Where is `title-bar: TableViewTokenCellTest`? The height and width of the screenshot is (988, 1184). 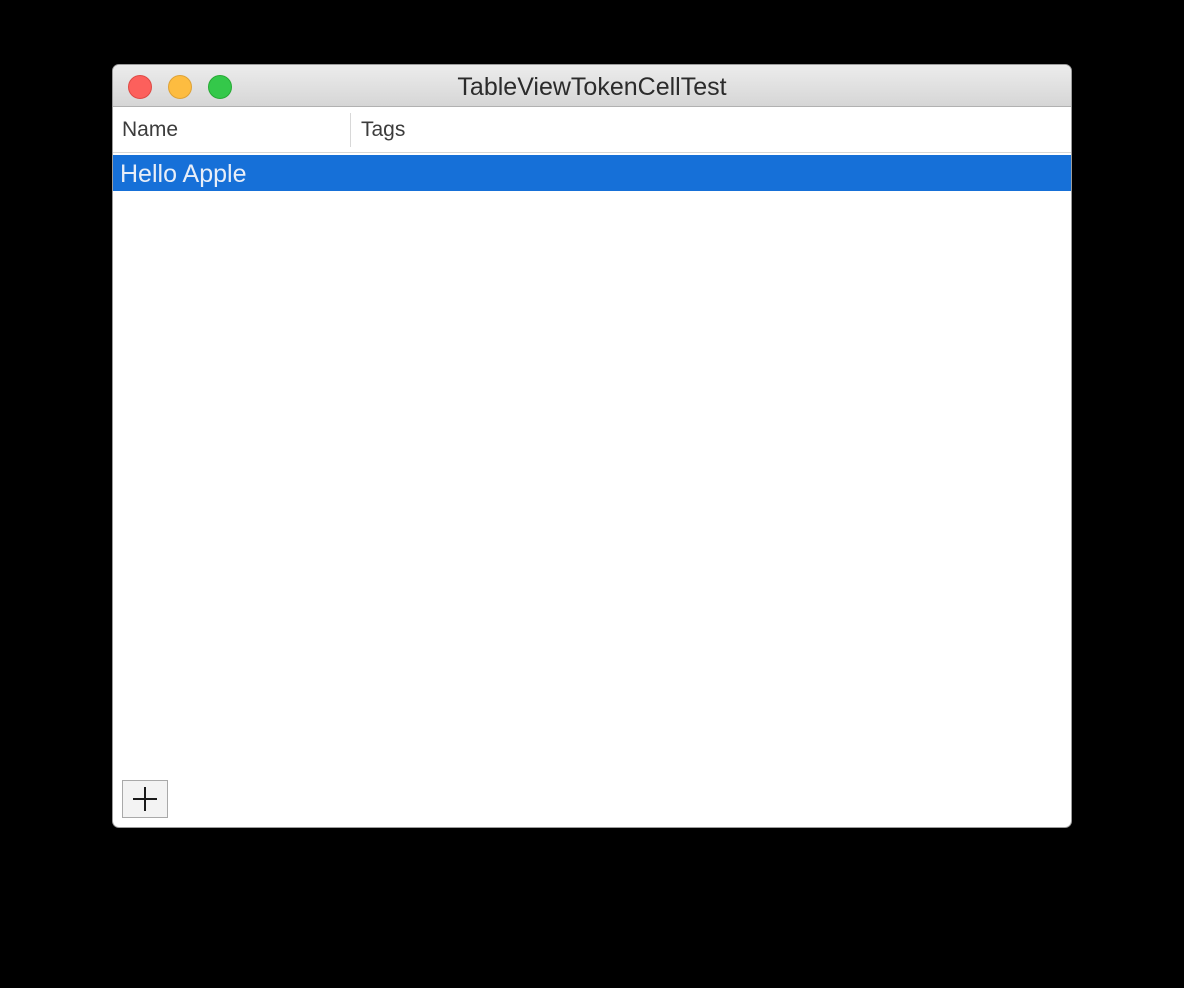 title-bar: TableViewTokenCellTest is located at coordinates (592, 86).